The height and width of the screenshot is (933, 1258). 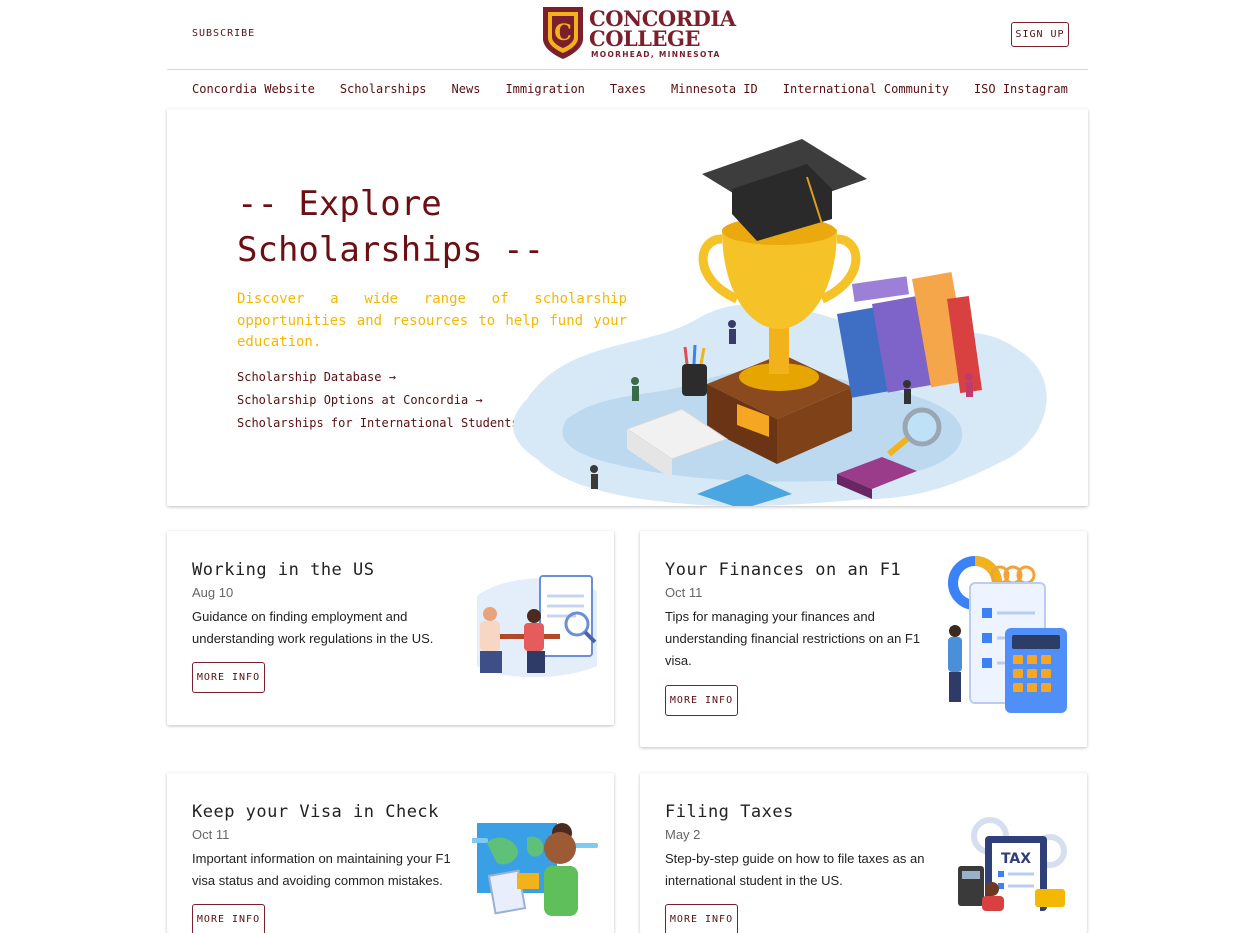 I want to click on passport-traveler-illustration, so click(x=535, y=869).